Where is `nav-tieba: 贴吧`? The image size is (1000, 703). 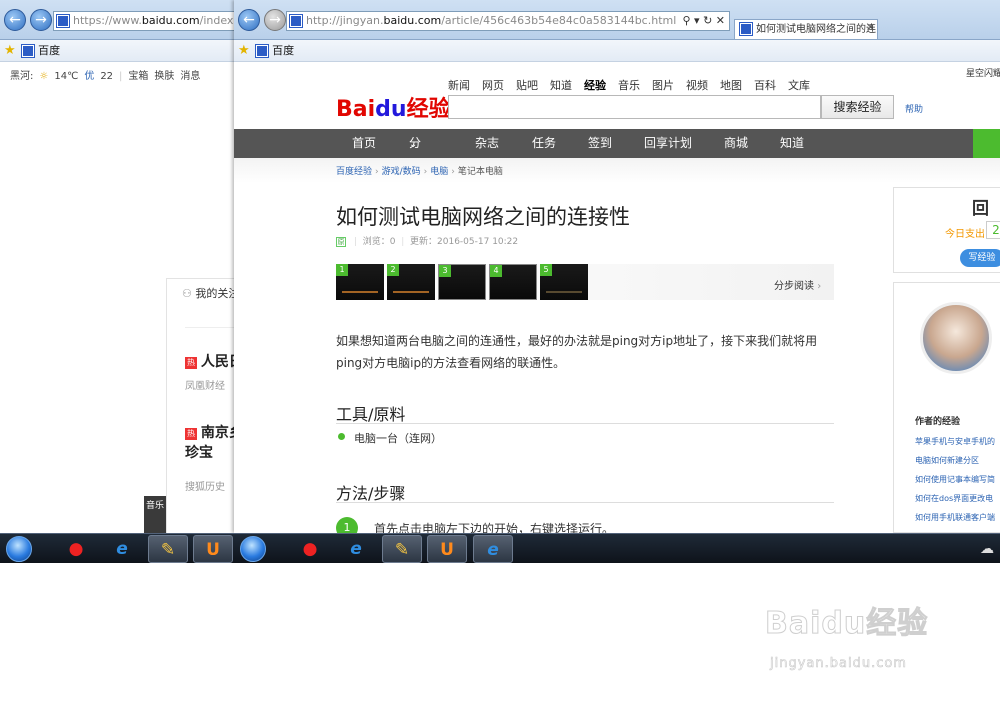 nav-tieba: 贴吧 is located at coordinates (527, 85).